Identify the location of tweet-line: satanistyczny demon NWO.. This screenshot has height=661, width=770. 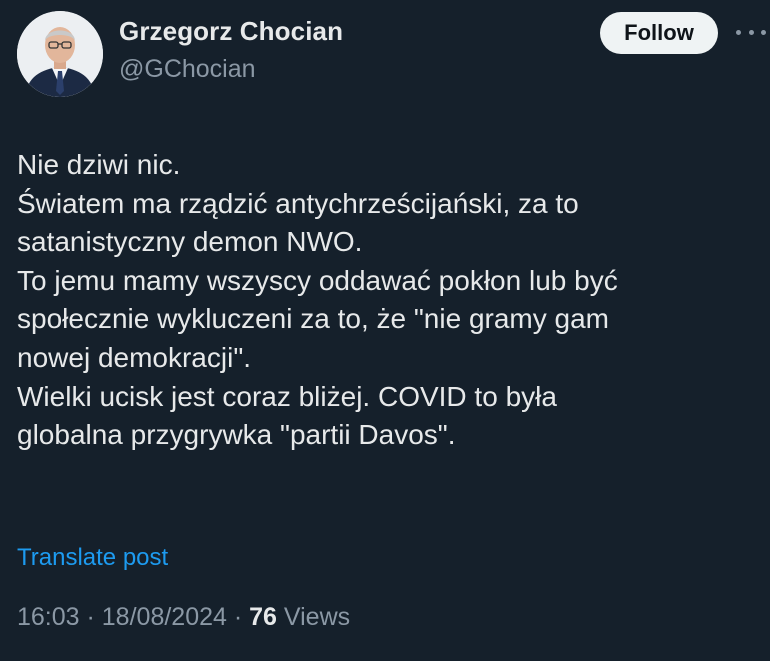
(190, 242).